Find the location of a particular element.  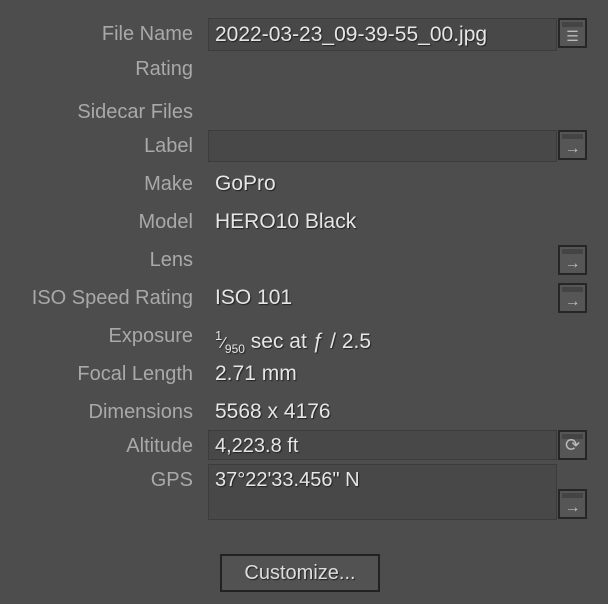

file-name-label: File Name is located at coordinates (147, 34).